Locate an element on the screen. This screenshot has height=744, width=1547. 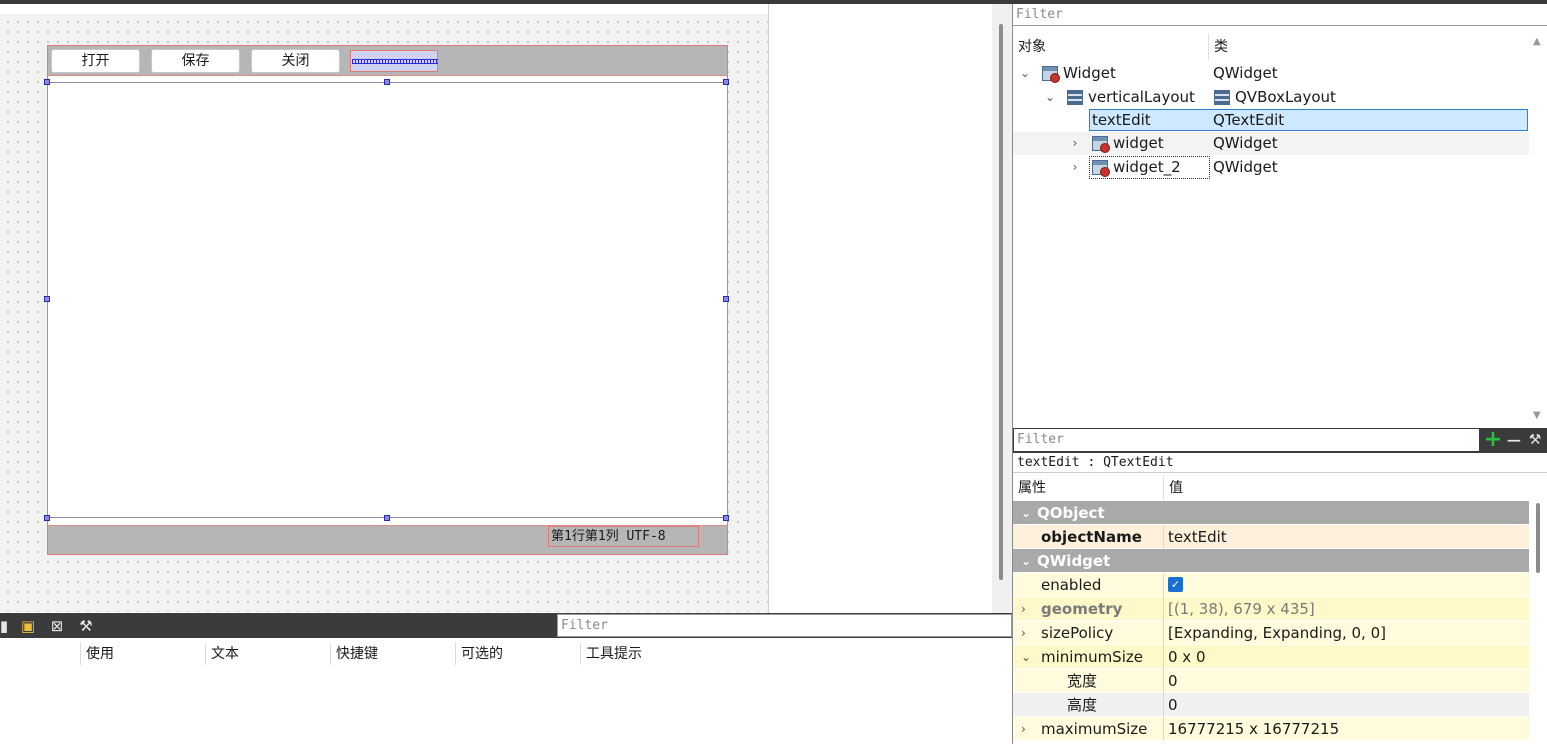
resize-handle-tl is located at coordinates (47, 82).